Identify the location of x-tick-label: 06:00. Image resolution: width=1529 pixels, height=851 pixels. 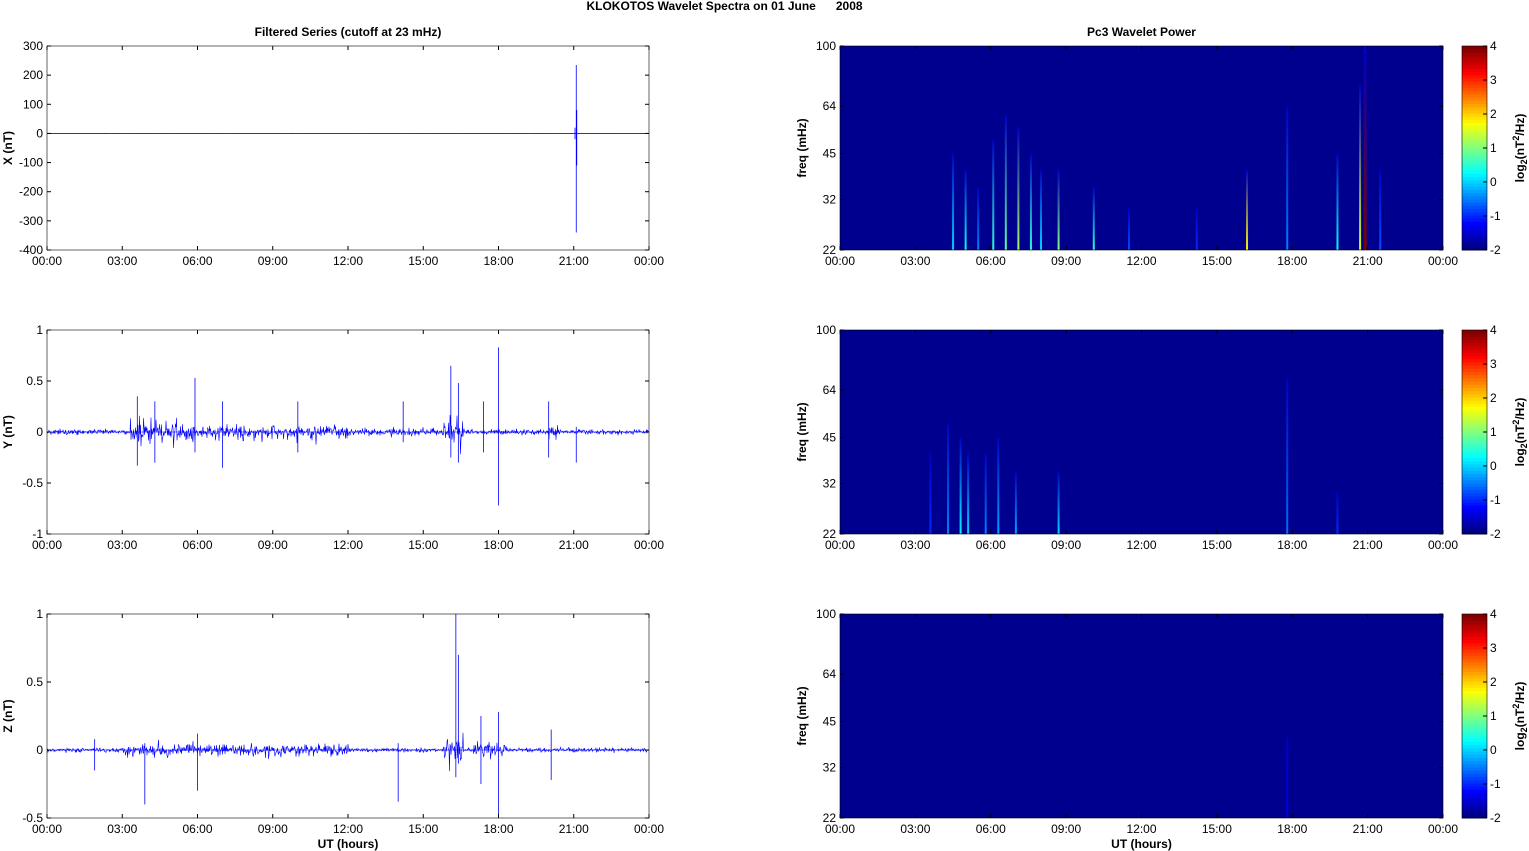
(197, 829).